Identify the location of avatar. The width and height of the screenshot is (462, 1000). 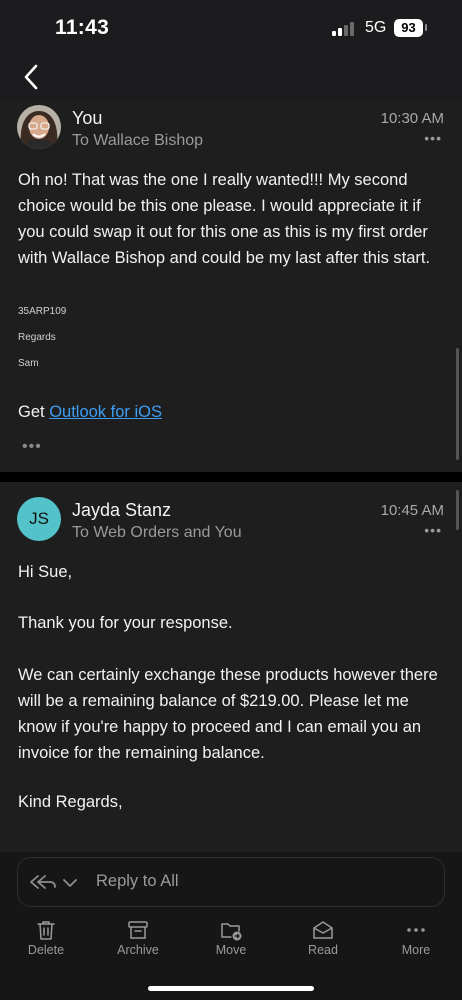
(39, 127).